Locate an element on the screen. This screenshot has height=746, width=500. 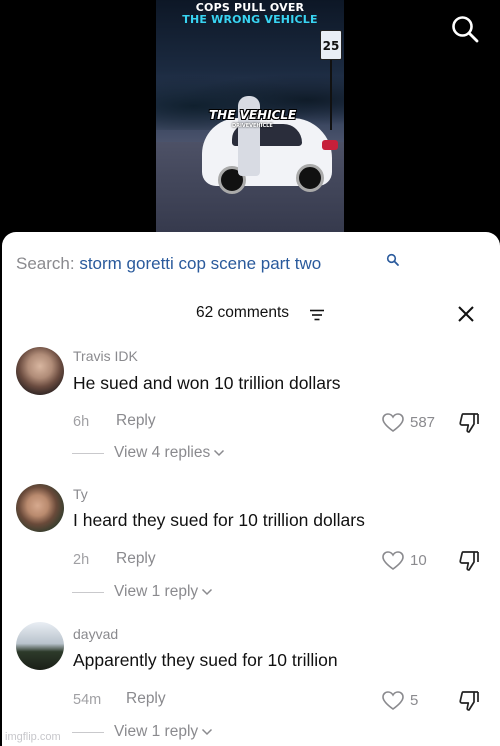
car-wheel is located at coordinates (310, 178).